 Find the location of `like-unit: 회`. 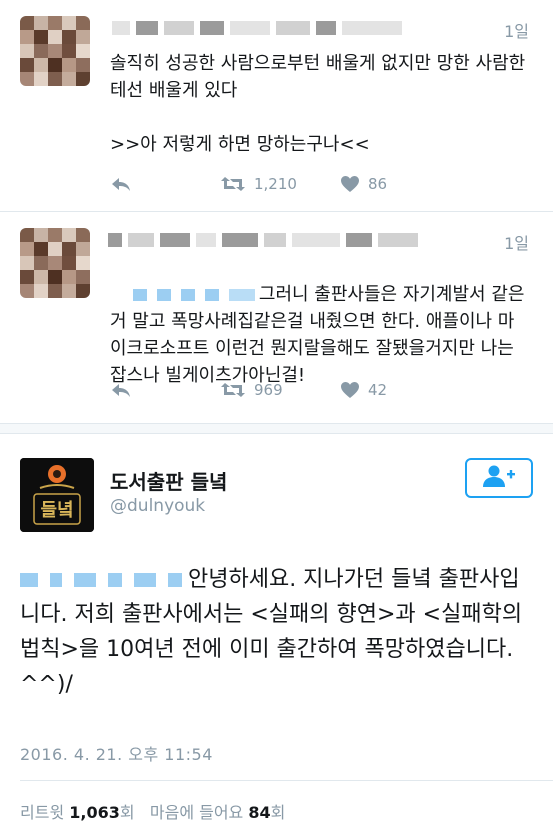

like-unit: 회 is located at coordinates (278, 812).